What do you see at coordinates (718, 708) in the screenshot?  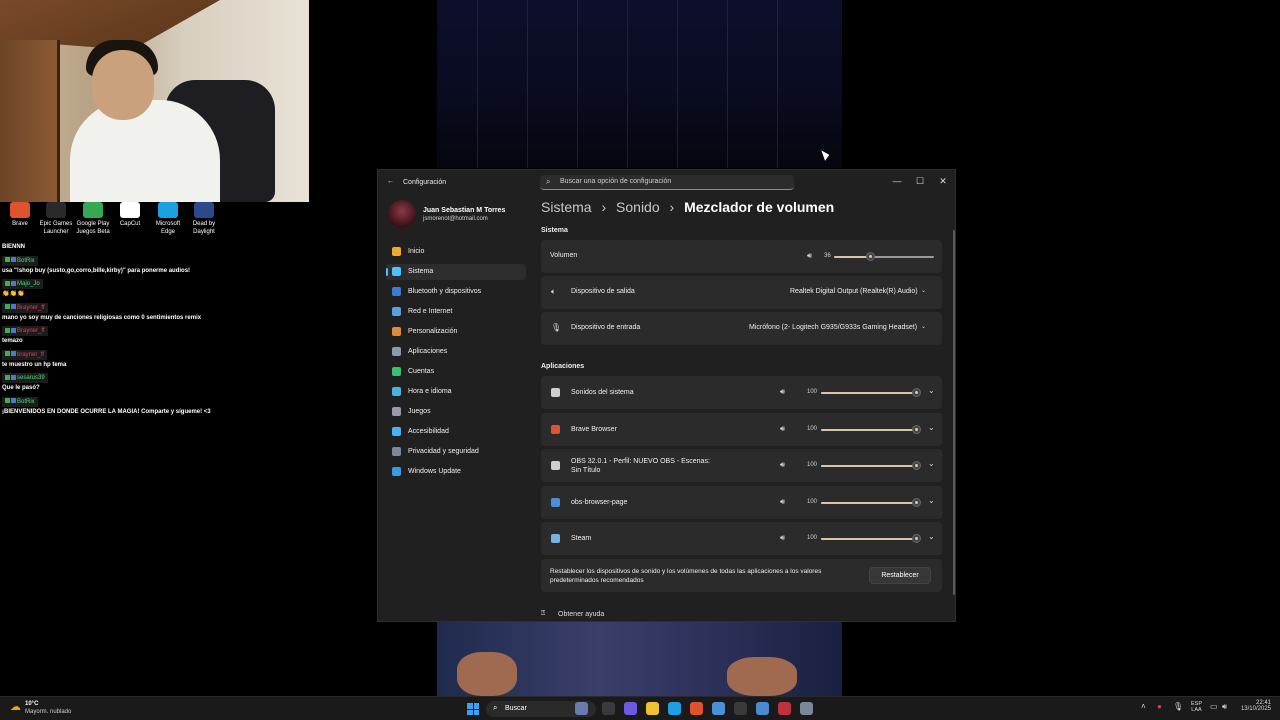 I see `store-icon` at bounding box center [718, 708].